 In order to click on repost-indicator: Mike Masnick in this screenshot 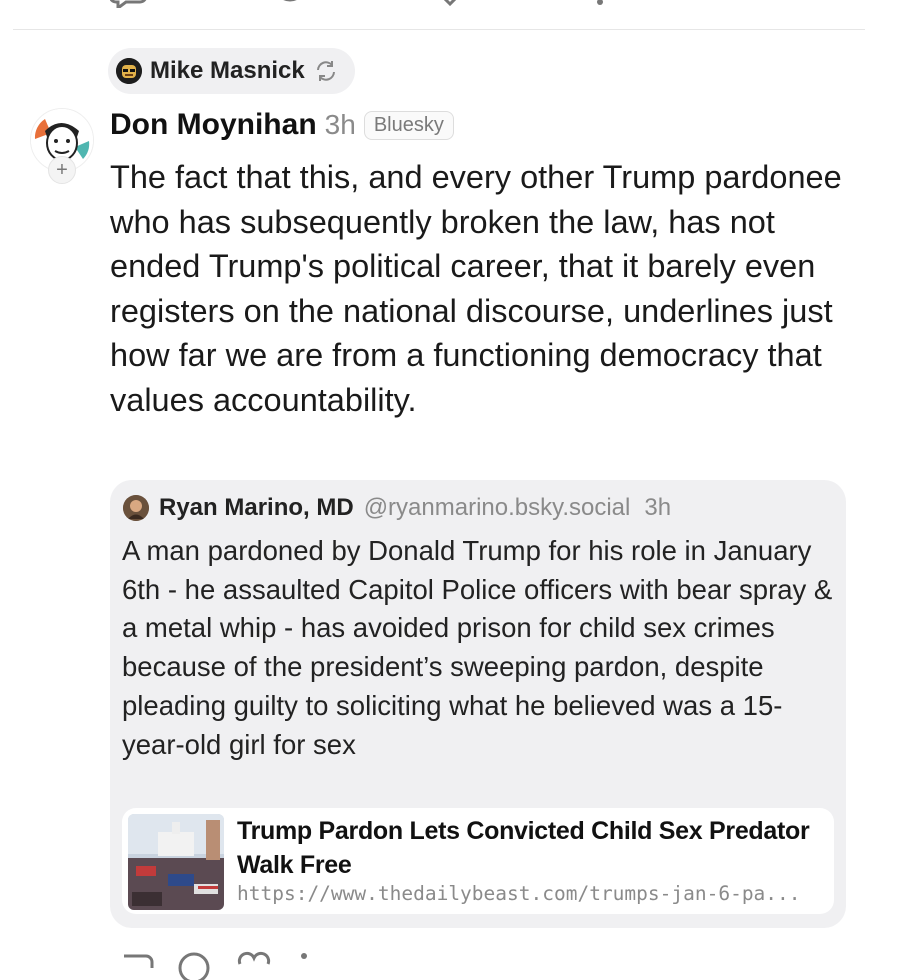, I will do `click(231, 71)`.